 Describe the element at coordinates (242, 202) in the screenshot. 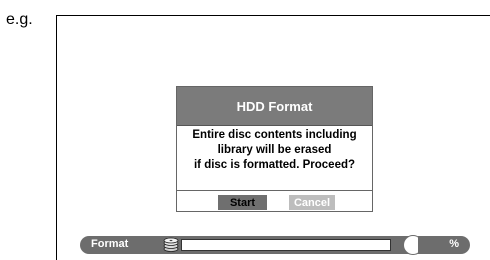

I see `start-button: Start` at that location.